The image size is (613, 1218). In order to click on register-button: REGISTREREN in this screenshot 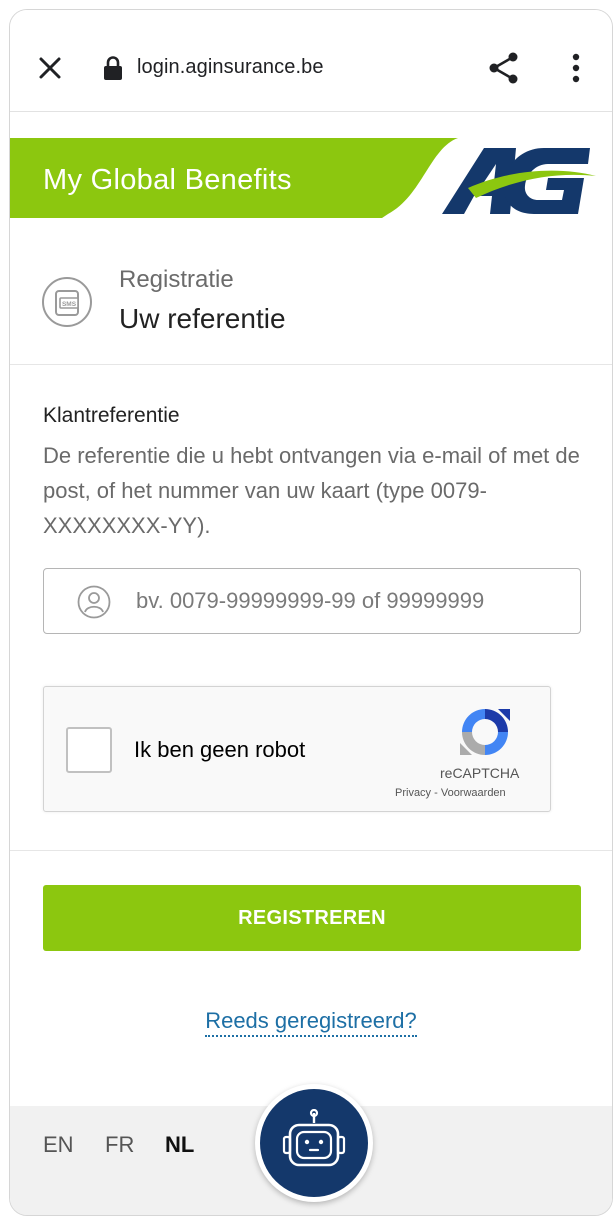, I will do `click(312, 918)`.